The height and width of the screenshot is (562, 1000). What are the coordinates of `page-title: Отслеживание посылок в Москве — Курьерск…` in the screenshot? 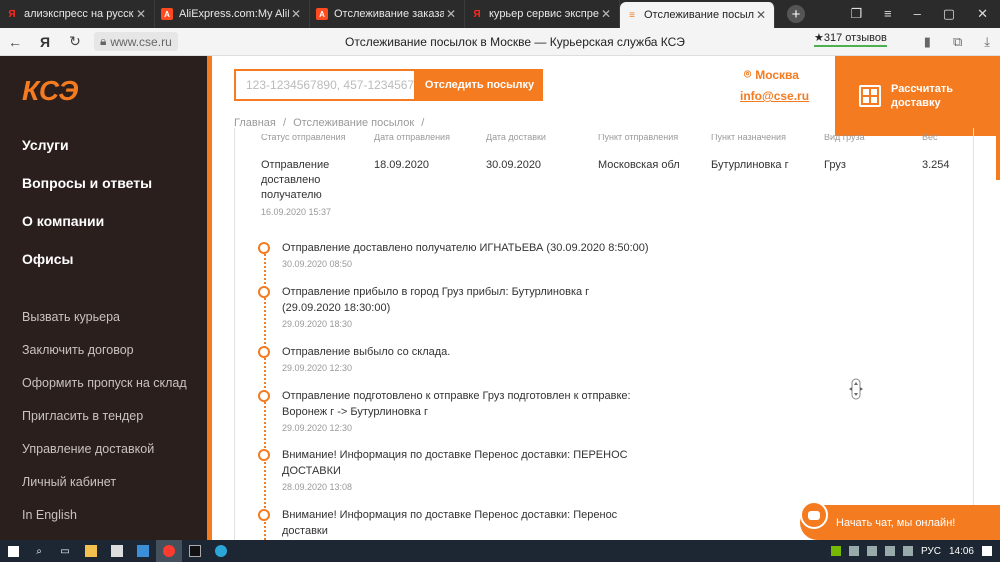 It's located at (515, 42).